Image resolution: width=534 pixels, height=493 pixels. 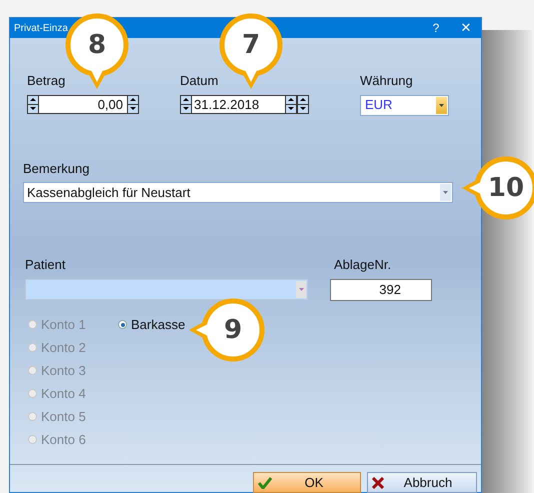 What do you see at coordinates (152, 325) in the screenshot?
I see `radio-option: Barkasse` at bounding box center [152, 325].